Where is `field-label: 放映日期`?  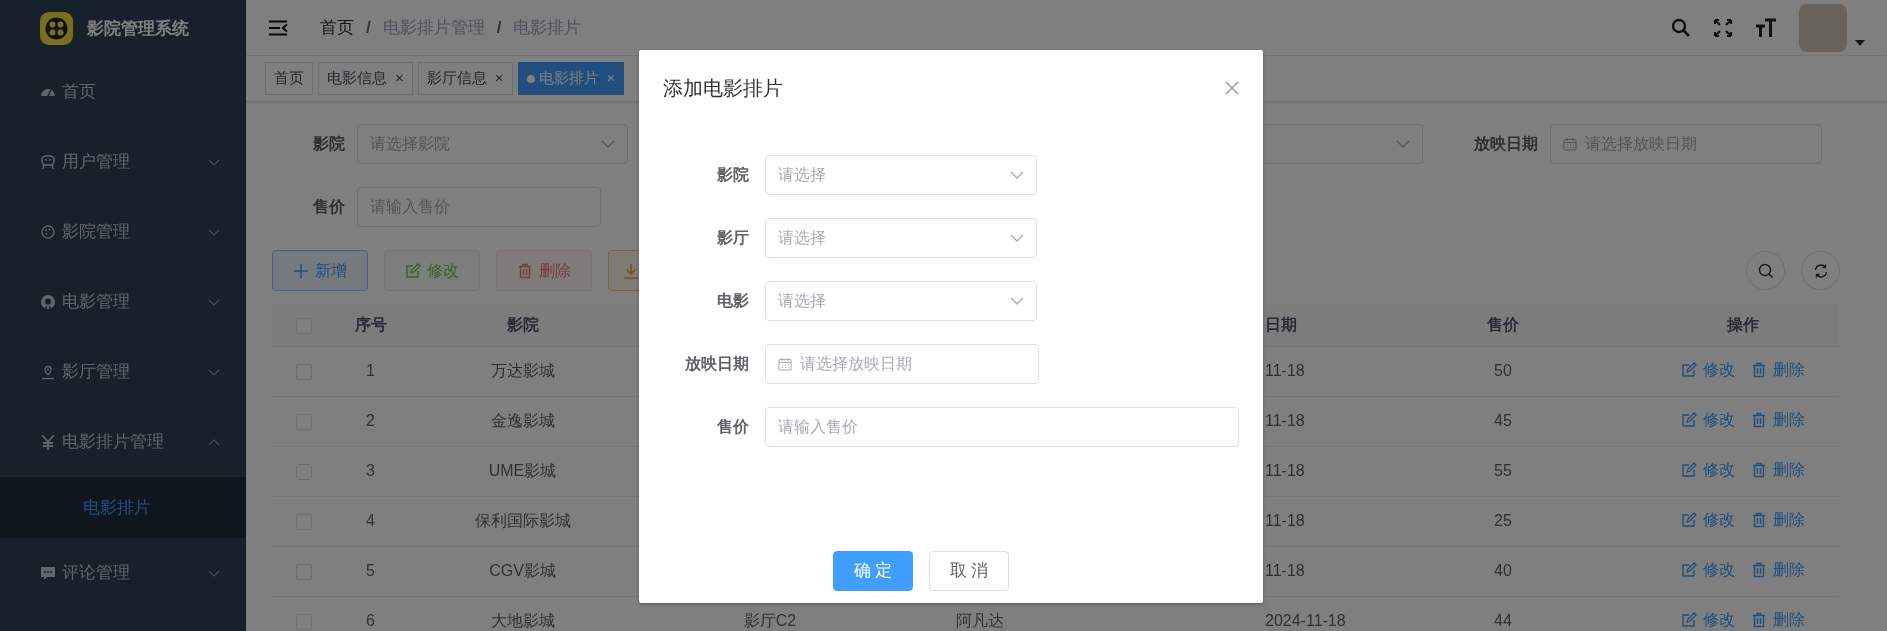 field-label: 放映日期 is located at coordinates (1506, 144).